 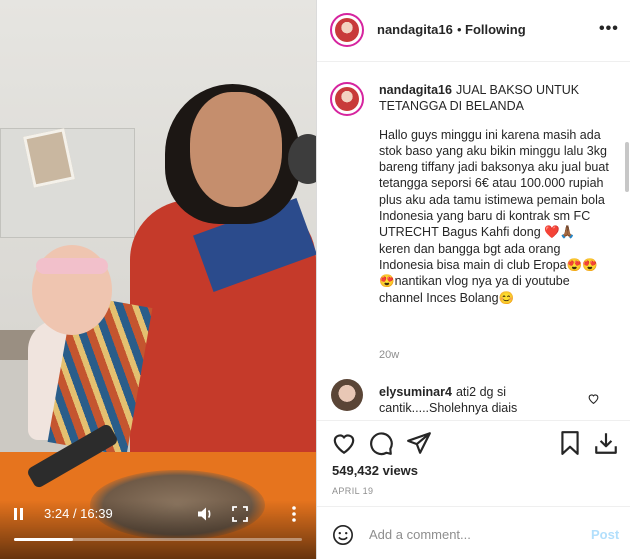 What do you see at coordinates (570, 443) in the screenshot?
I see `bookmark-icon` at bounding box center [570, 443].